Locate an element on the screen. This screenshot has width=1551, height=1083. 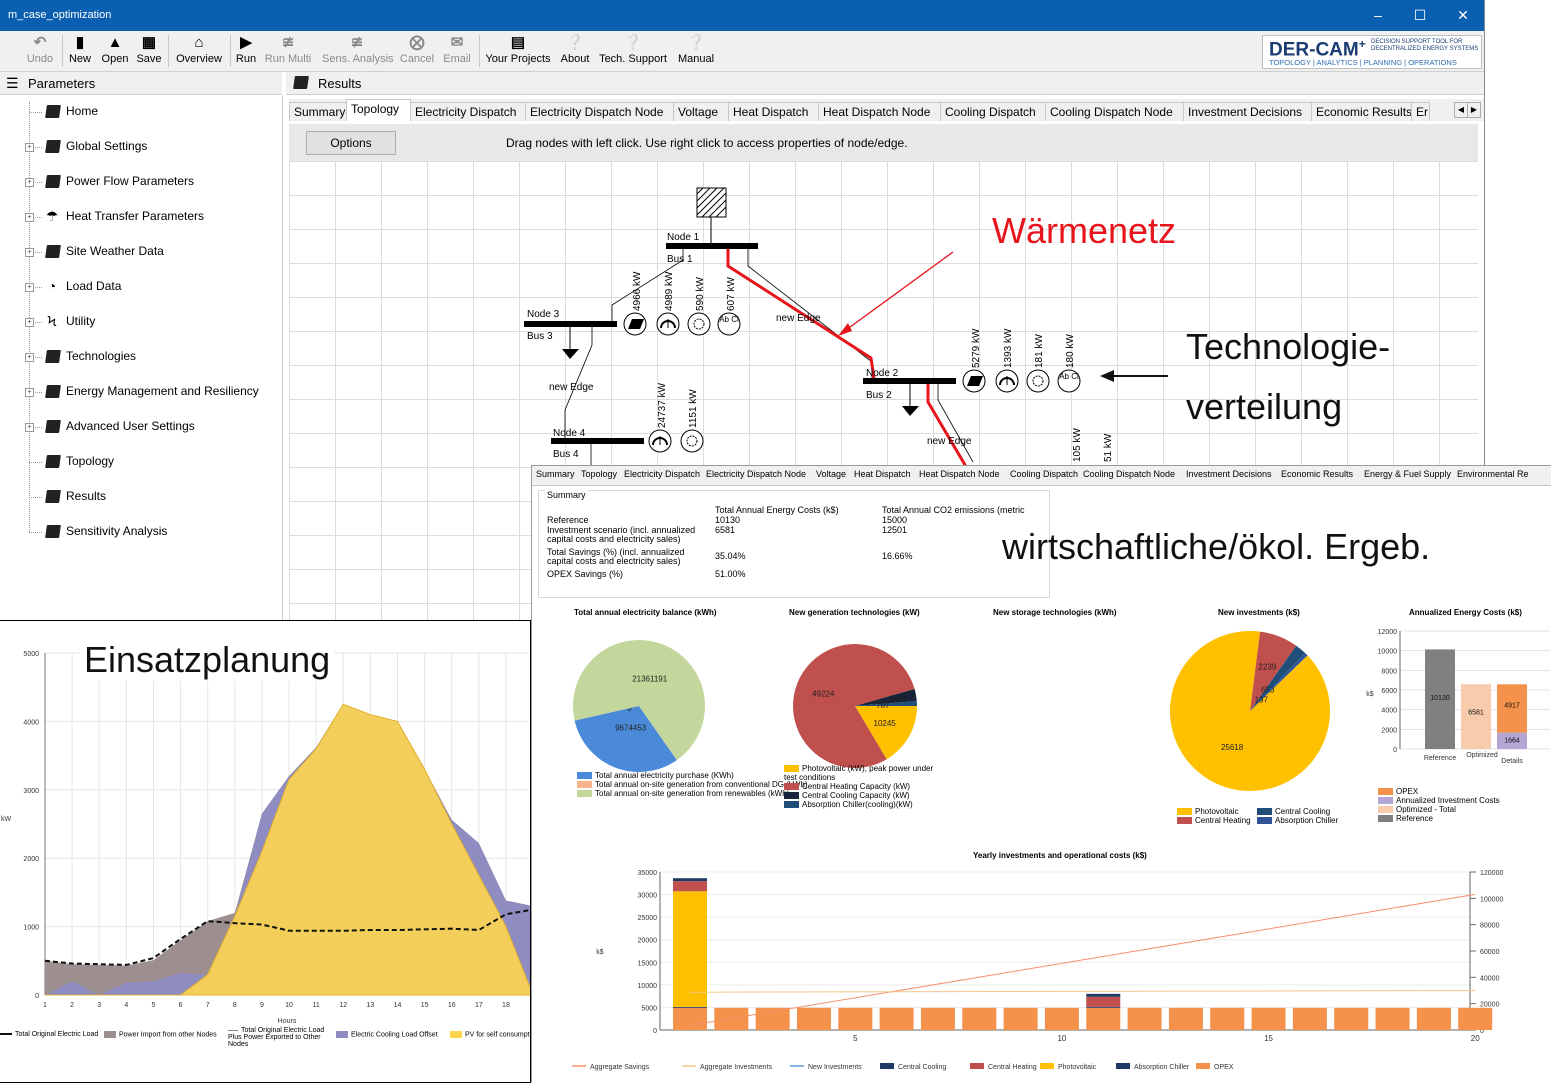
email-button: ✉ Email is located at coordinates (457, 51).